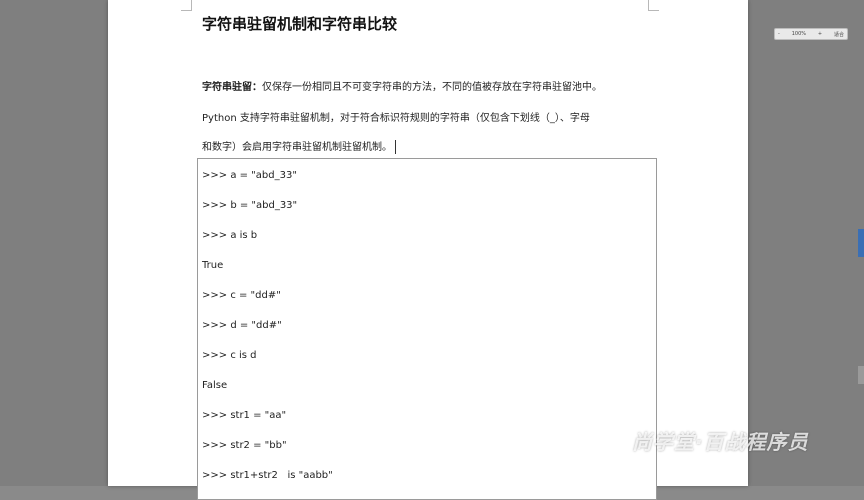  I want to click on term-definition: 仅保存一份相同且不可变字符串的方法，不同的值被存放在字符串驻留池中。, so click(432, 87).